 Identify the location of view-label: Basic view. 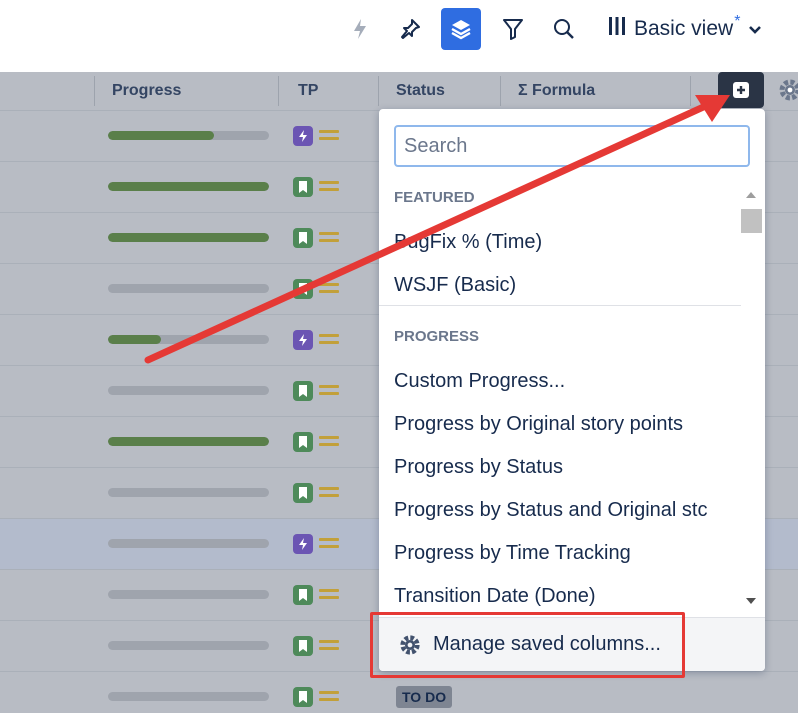
(684, 28).